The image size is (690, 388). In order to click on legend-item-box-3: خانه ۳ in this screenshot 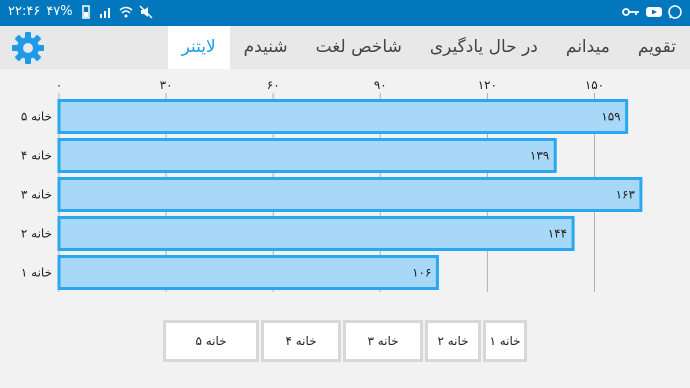, I will do `click(383, 341)`.